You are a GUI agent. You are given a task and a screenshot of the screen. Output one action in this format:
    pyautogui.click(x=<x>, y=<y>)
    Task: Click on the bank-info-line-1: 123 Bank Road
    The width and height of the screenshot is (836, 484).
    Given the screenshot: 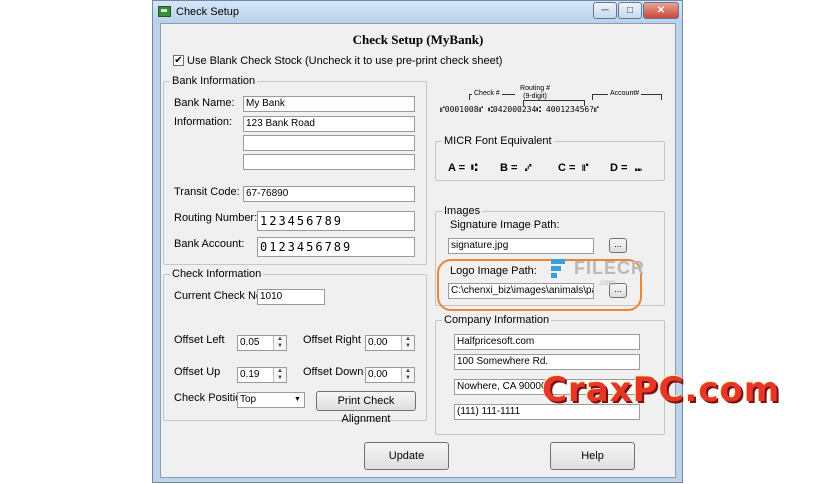 What is the action you would take?
    pyautogui.click(x=329, y=124)
    